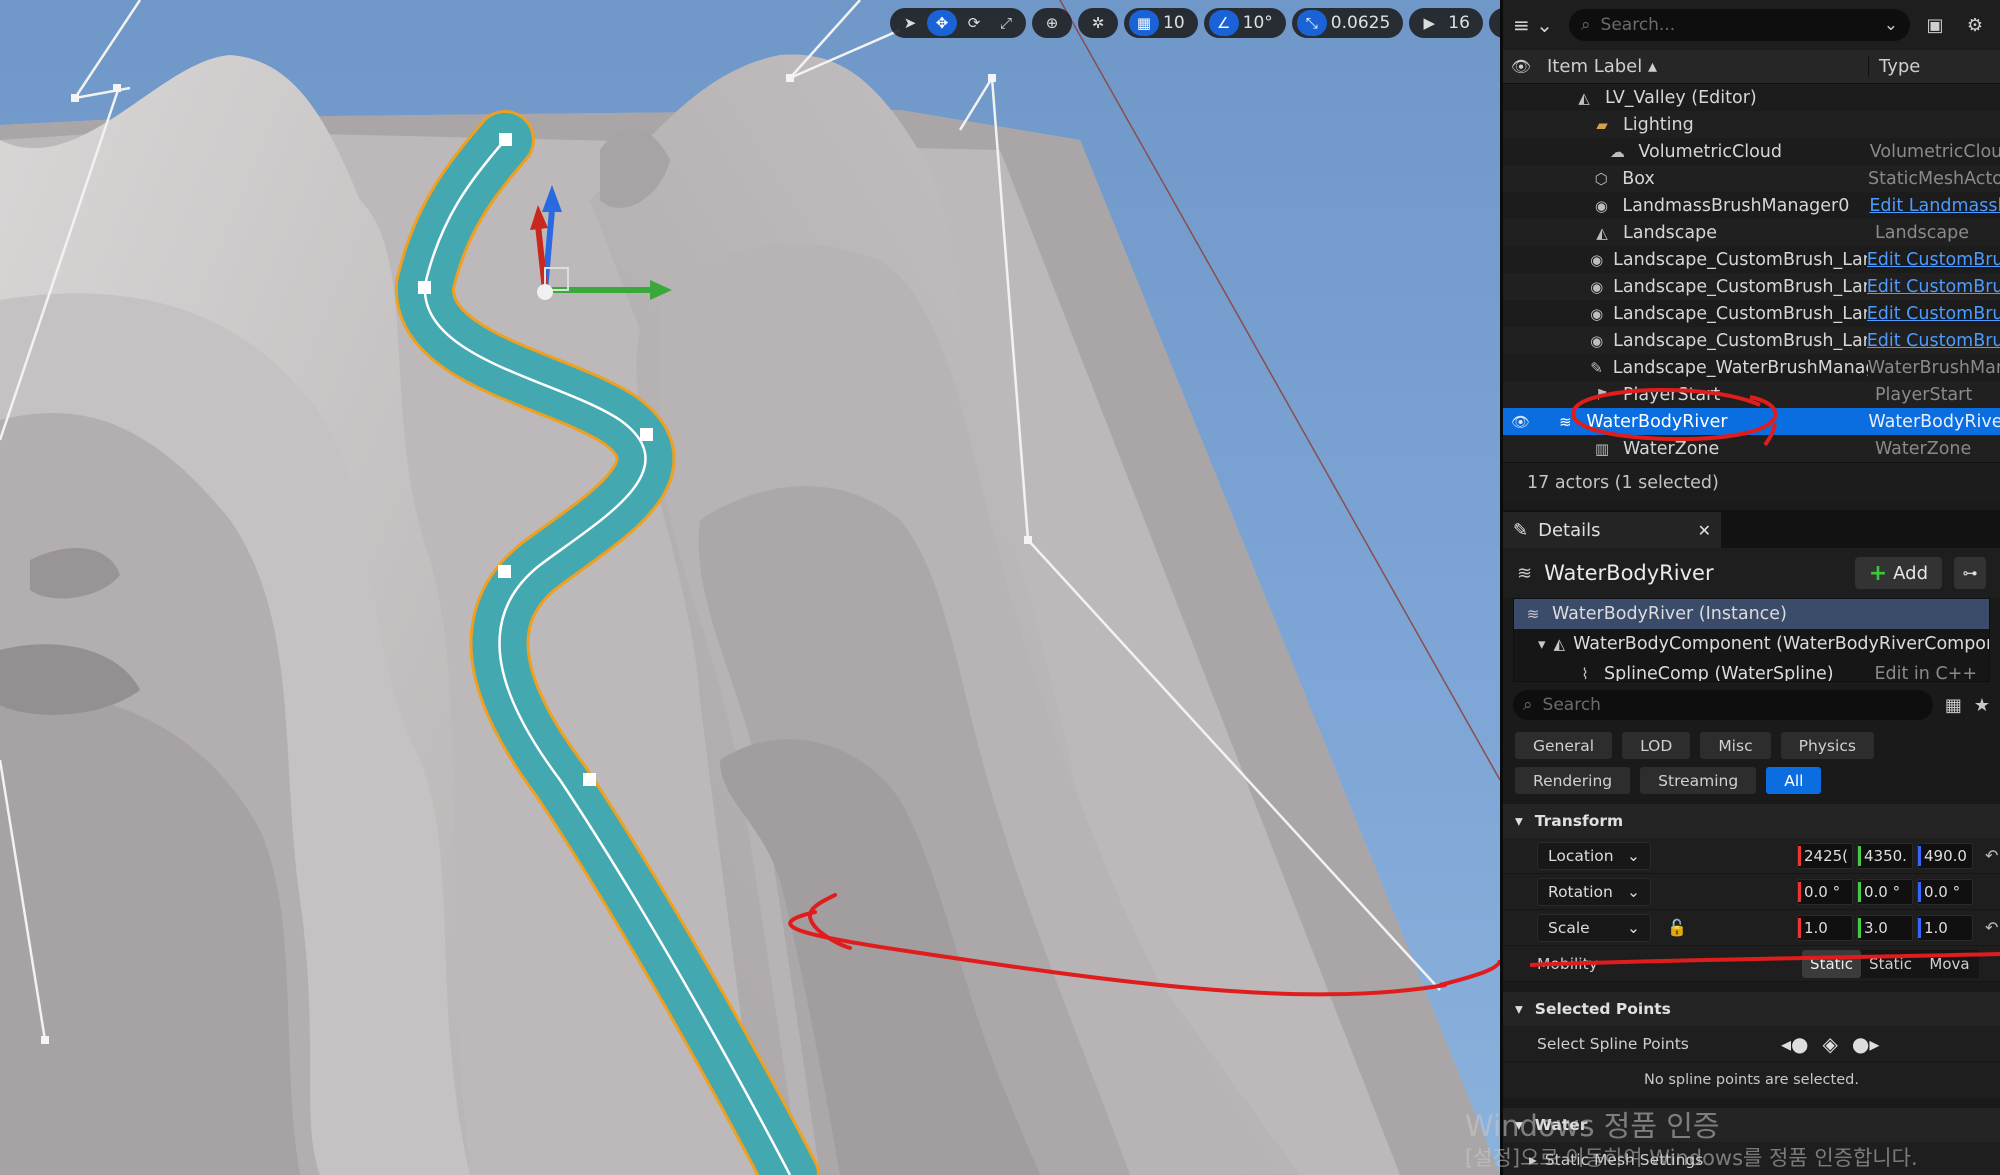 The height and width of the screenshot is (1175, 2000). I want to click on edit-cpp-link: Edit in C++, so click(1931, 672).